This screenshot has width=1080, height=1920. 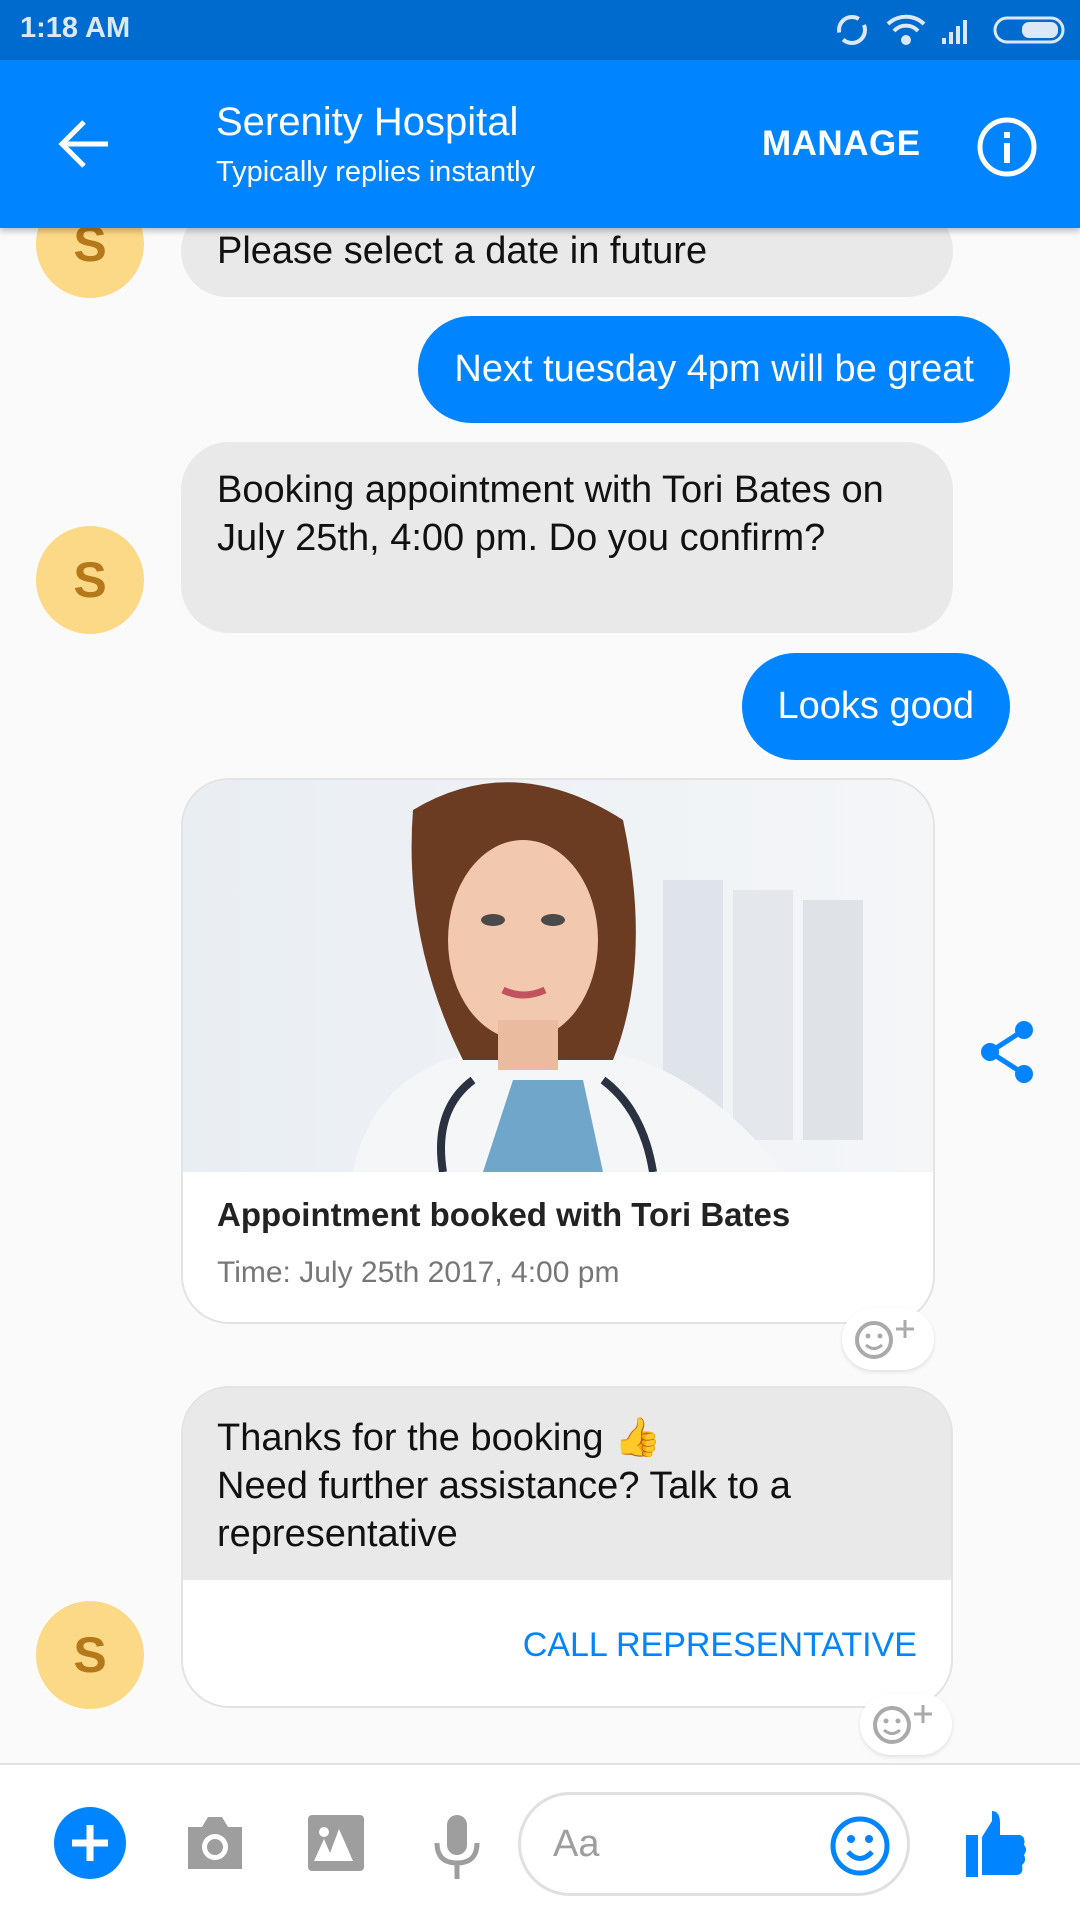 I want to click on info-icon, so click(x=1007, y=147).